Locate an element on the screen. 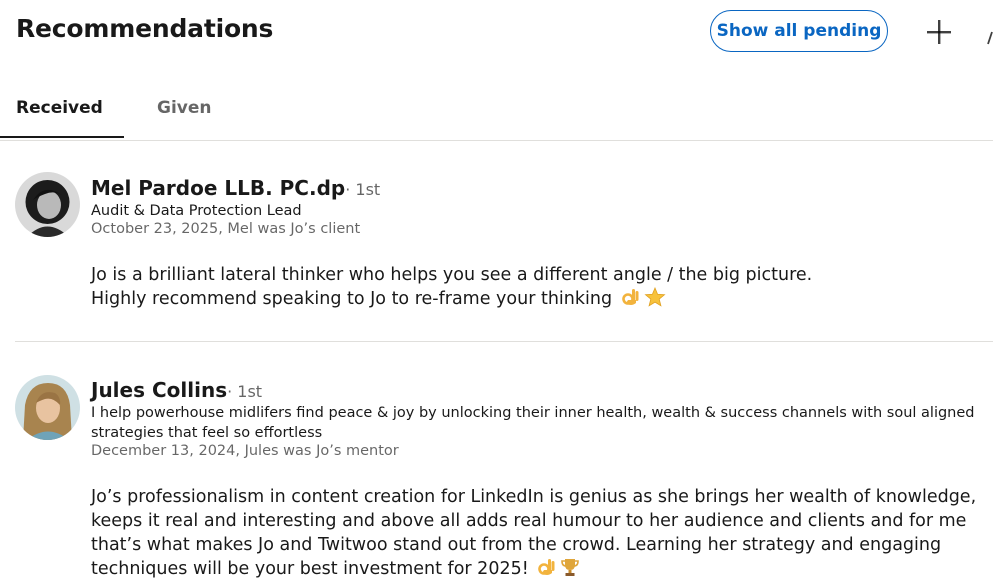 The height and width of the screenshot is (588, 993). trophy-icon is located at coordinates (570, 570).